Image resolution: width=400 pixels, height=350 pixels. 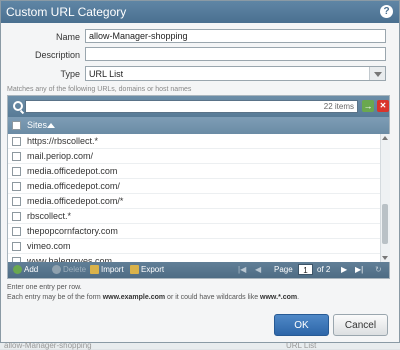 I want to click on site-entry: thepopcornfactory.com, so click(x=72, y=231).